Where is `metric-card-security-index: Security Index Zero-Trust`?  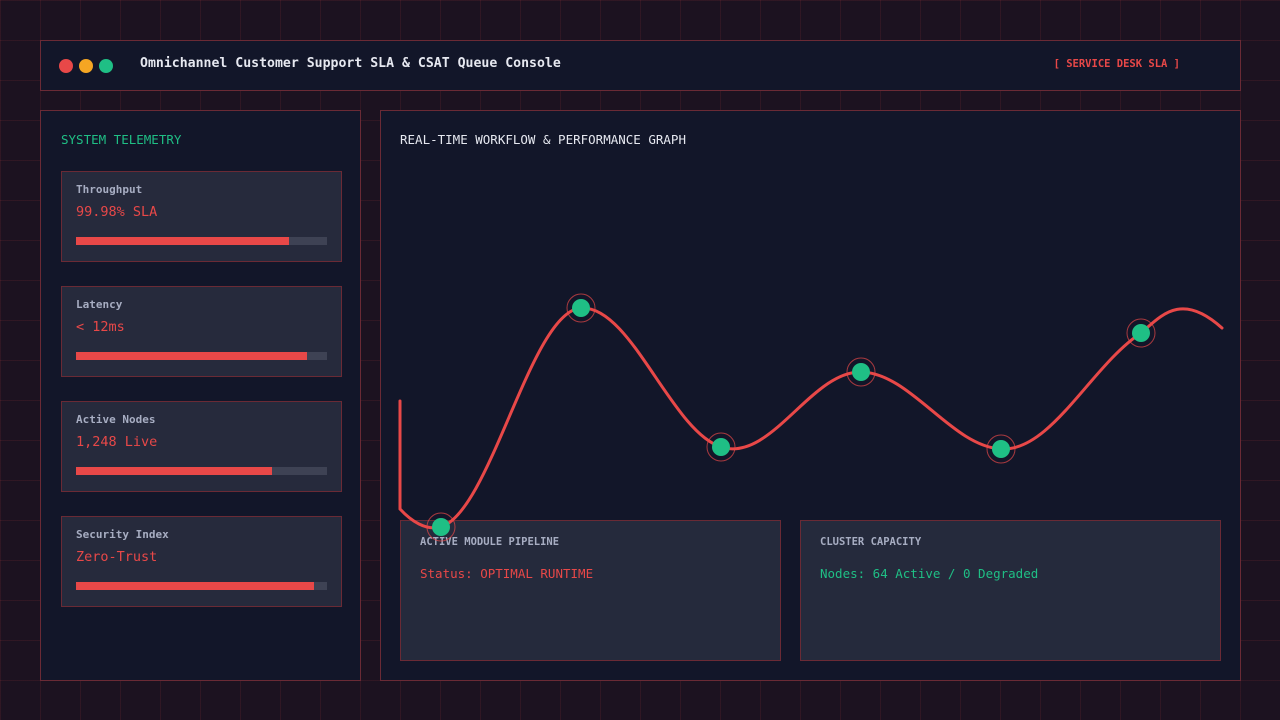
metric-card-security-index: Security Index Zero-Trust is located at coordinates (201, 561).